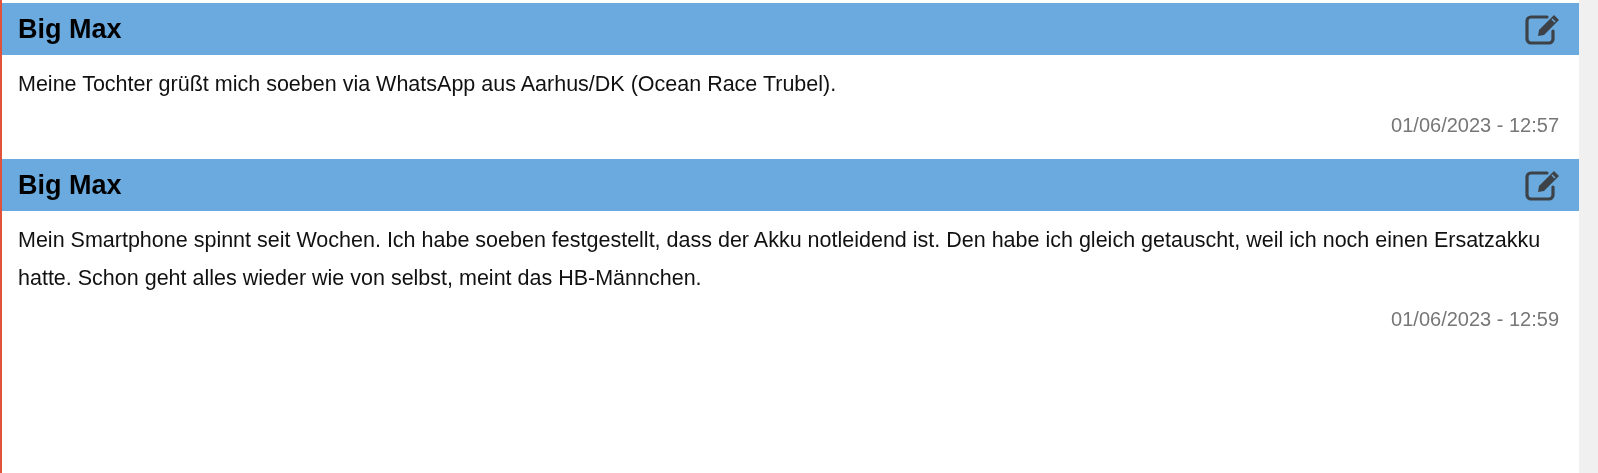 This screenshot has height=473, width=1598. What do you see at coordinates (427, 84) in the screenshot?
I see `post-text: Meine Tochter grüßt mich soeben via WhatsApp aus Aarhus/DK (Ocean Race Trubel).` at bounding box center [427, 84].